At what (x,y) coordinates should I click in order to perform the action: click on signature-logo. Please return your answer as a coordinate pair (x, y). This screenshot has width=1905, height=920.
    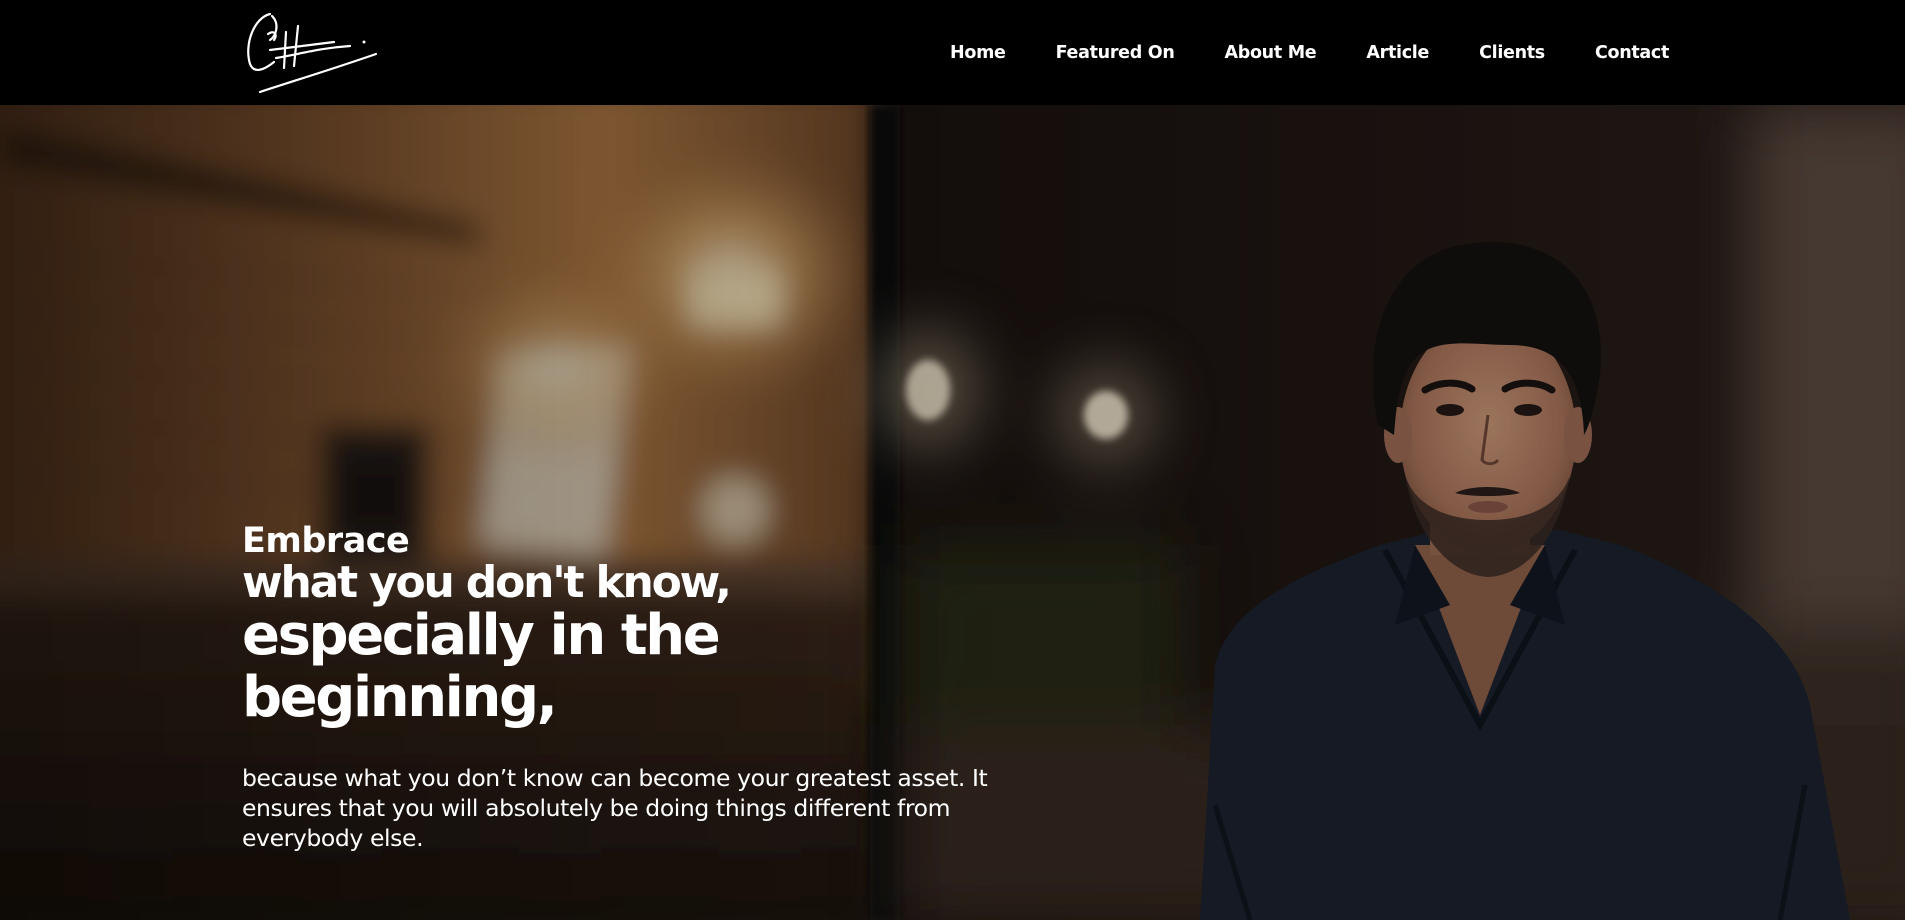
    Looking at the image, I should click on (310, 51).